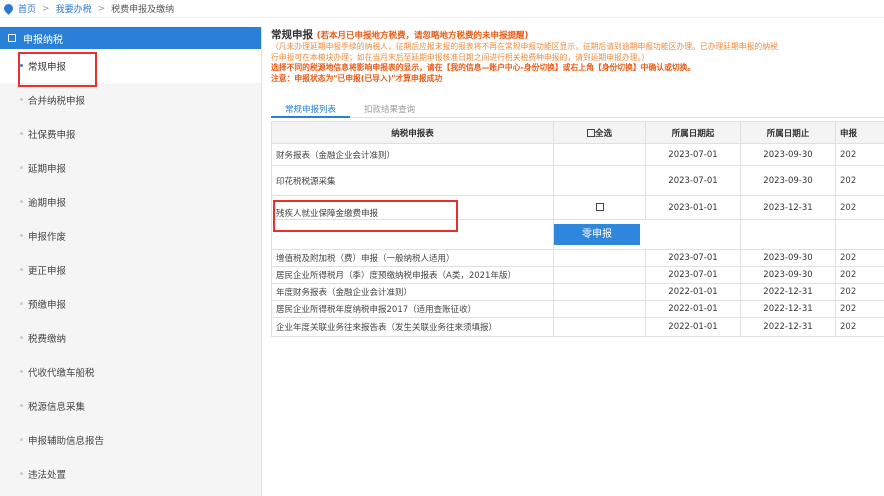 The image size is (884, 496). Describe the element at coordinates (130, 134) in the screenshot. I see `sidebar-item-social-insurance: 社保费申报` at that location.